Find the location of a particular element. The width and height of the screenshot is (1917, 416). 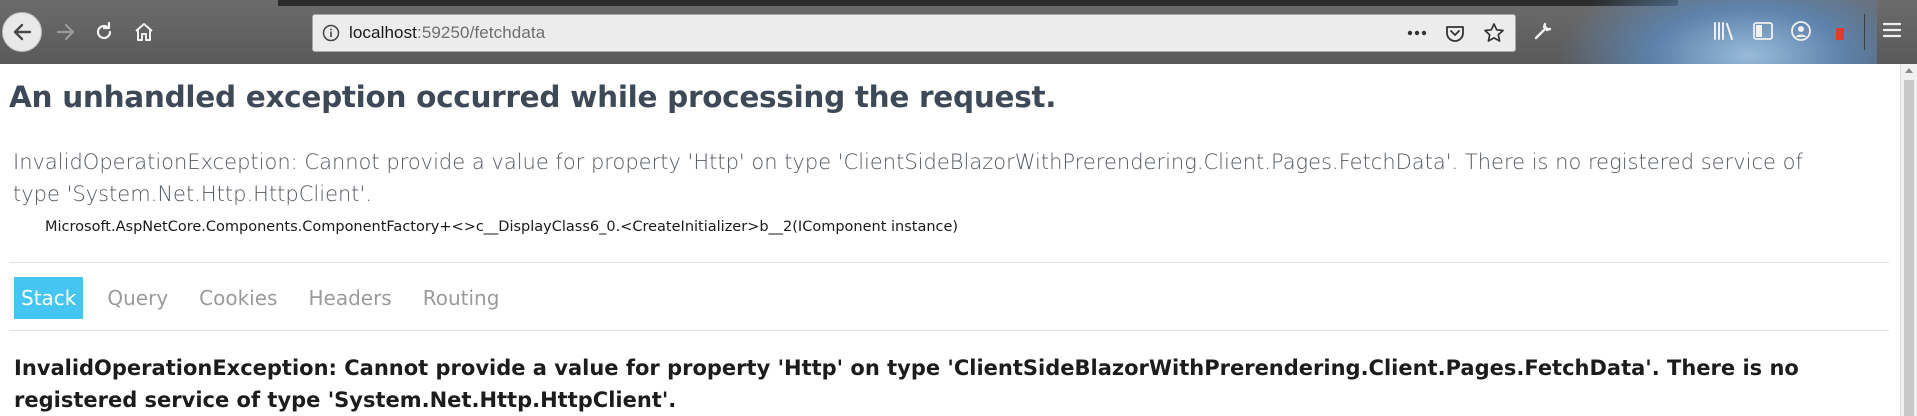

info-icon is located at coordinates (331, 33).